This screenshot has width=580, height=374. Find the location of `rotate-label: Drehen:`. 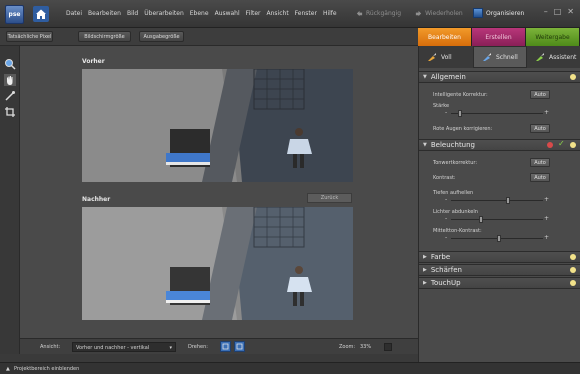

rotate-label: Drehen: is located at coordinates (198, 347).